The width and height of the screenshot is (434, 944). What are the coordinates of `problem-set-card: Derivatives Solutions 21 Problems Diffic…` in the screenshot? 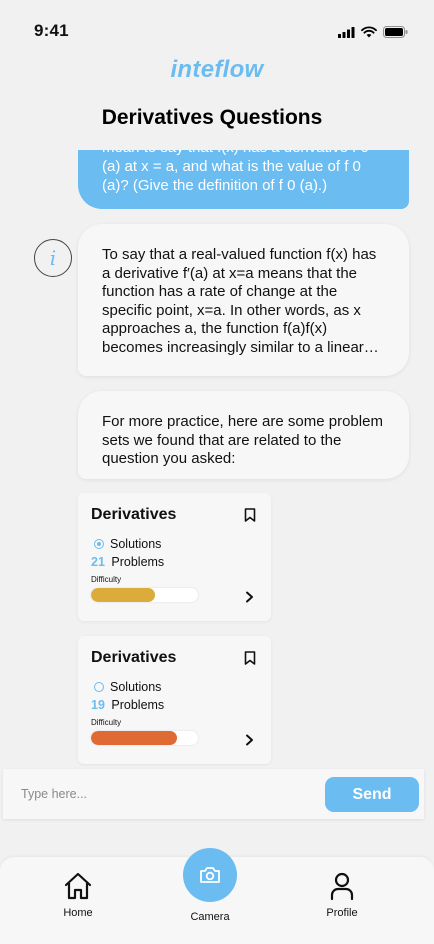 It's located at (174, 557).